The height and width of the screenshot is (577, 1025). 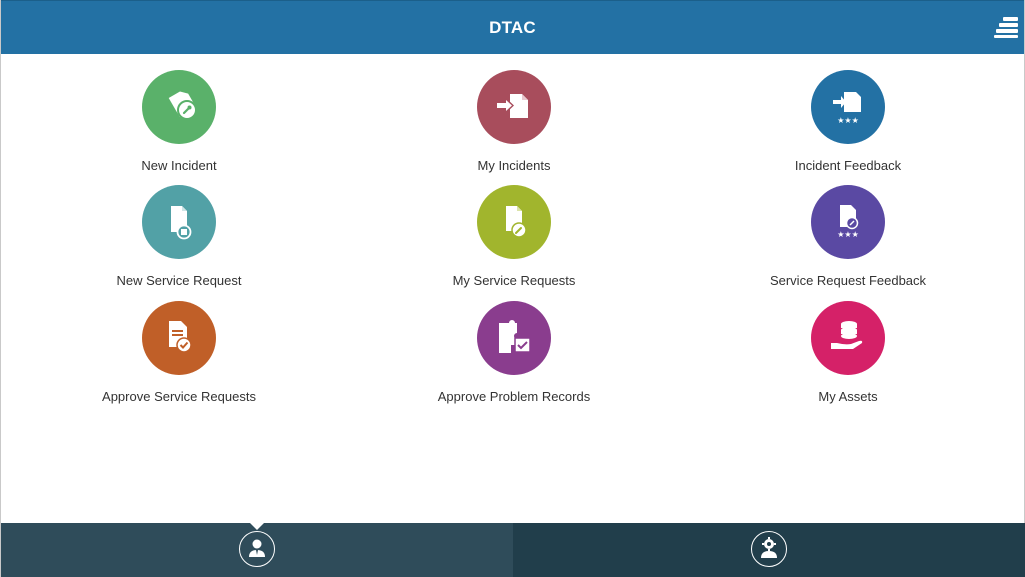 I want to click on document-approve-icon, so click(x=179, y=338).